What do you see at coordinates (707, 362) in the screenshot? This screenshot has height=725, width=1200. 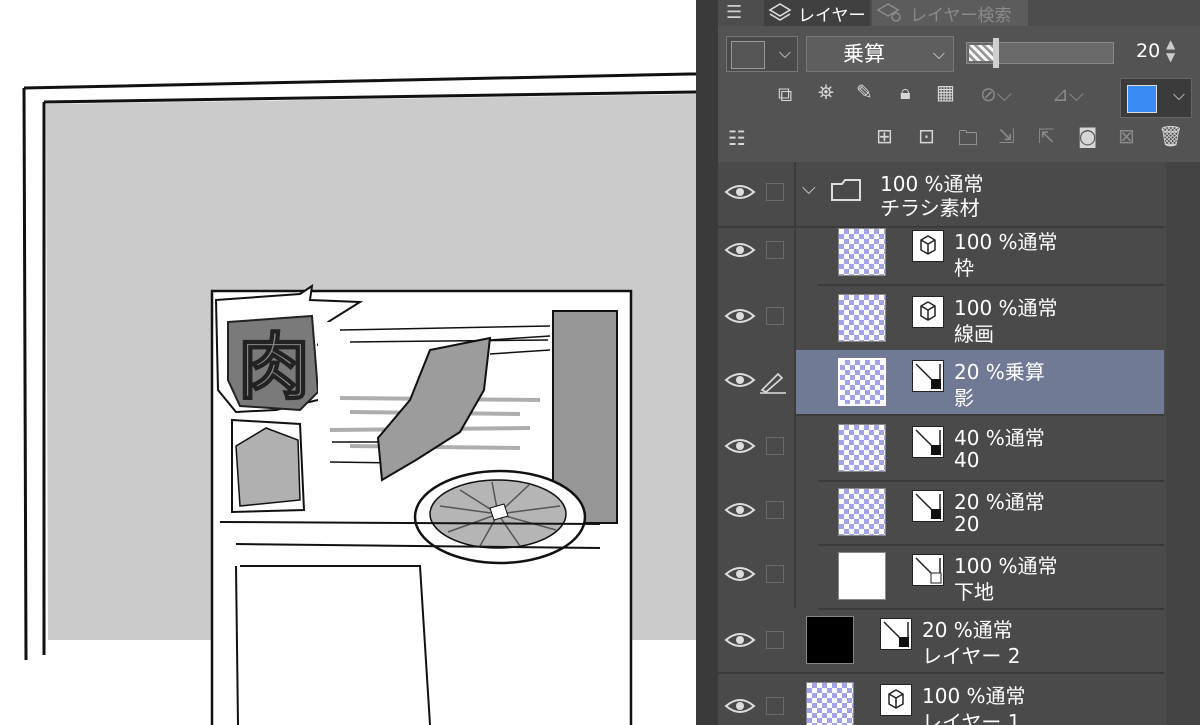 I see `panel-dock-strip` at bounding box center [707, 362].